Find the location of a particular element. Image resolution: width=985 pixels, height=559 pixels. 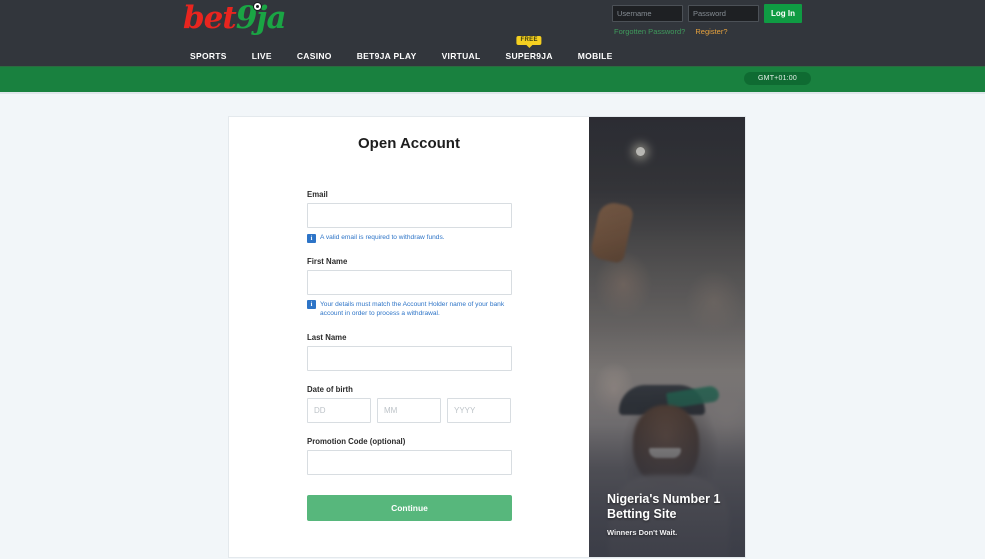

dob-month-input is located at coordinates (409, 410).